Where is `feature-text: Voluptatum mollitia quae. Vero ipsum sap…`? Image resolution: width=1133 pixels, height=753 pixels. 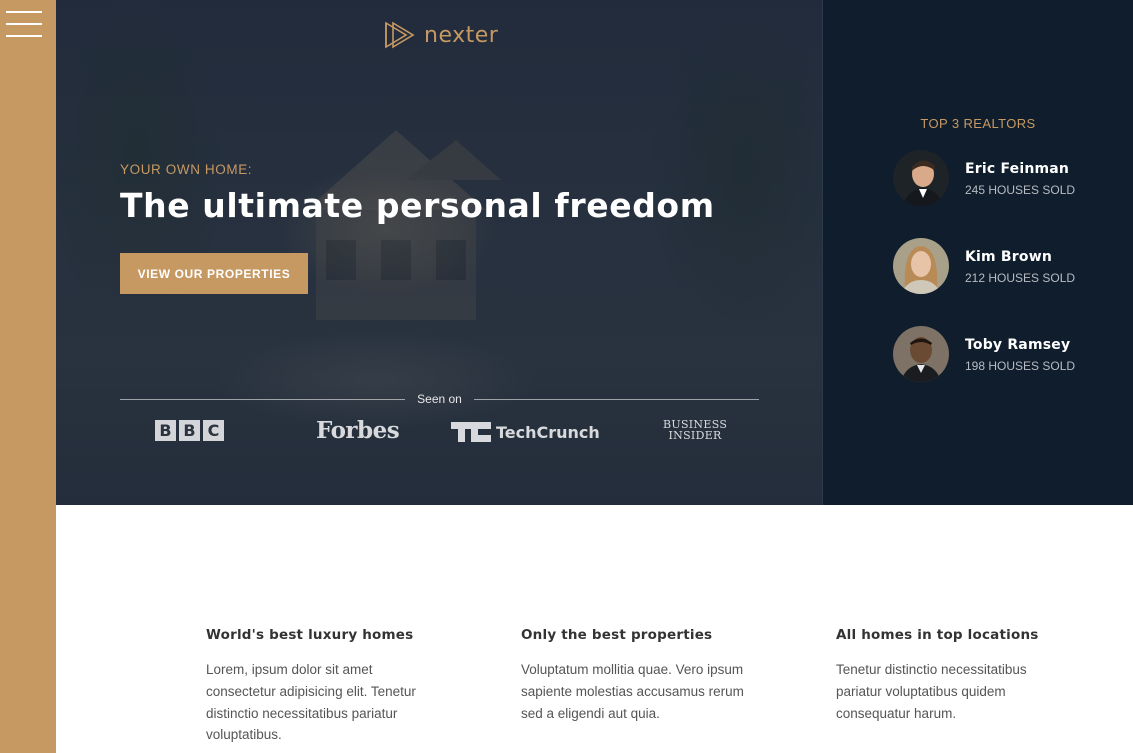
feature-text: Voluptatum mollitia quae. Vero ipsum sap… is located at coordinates (632, 691).